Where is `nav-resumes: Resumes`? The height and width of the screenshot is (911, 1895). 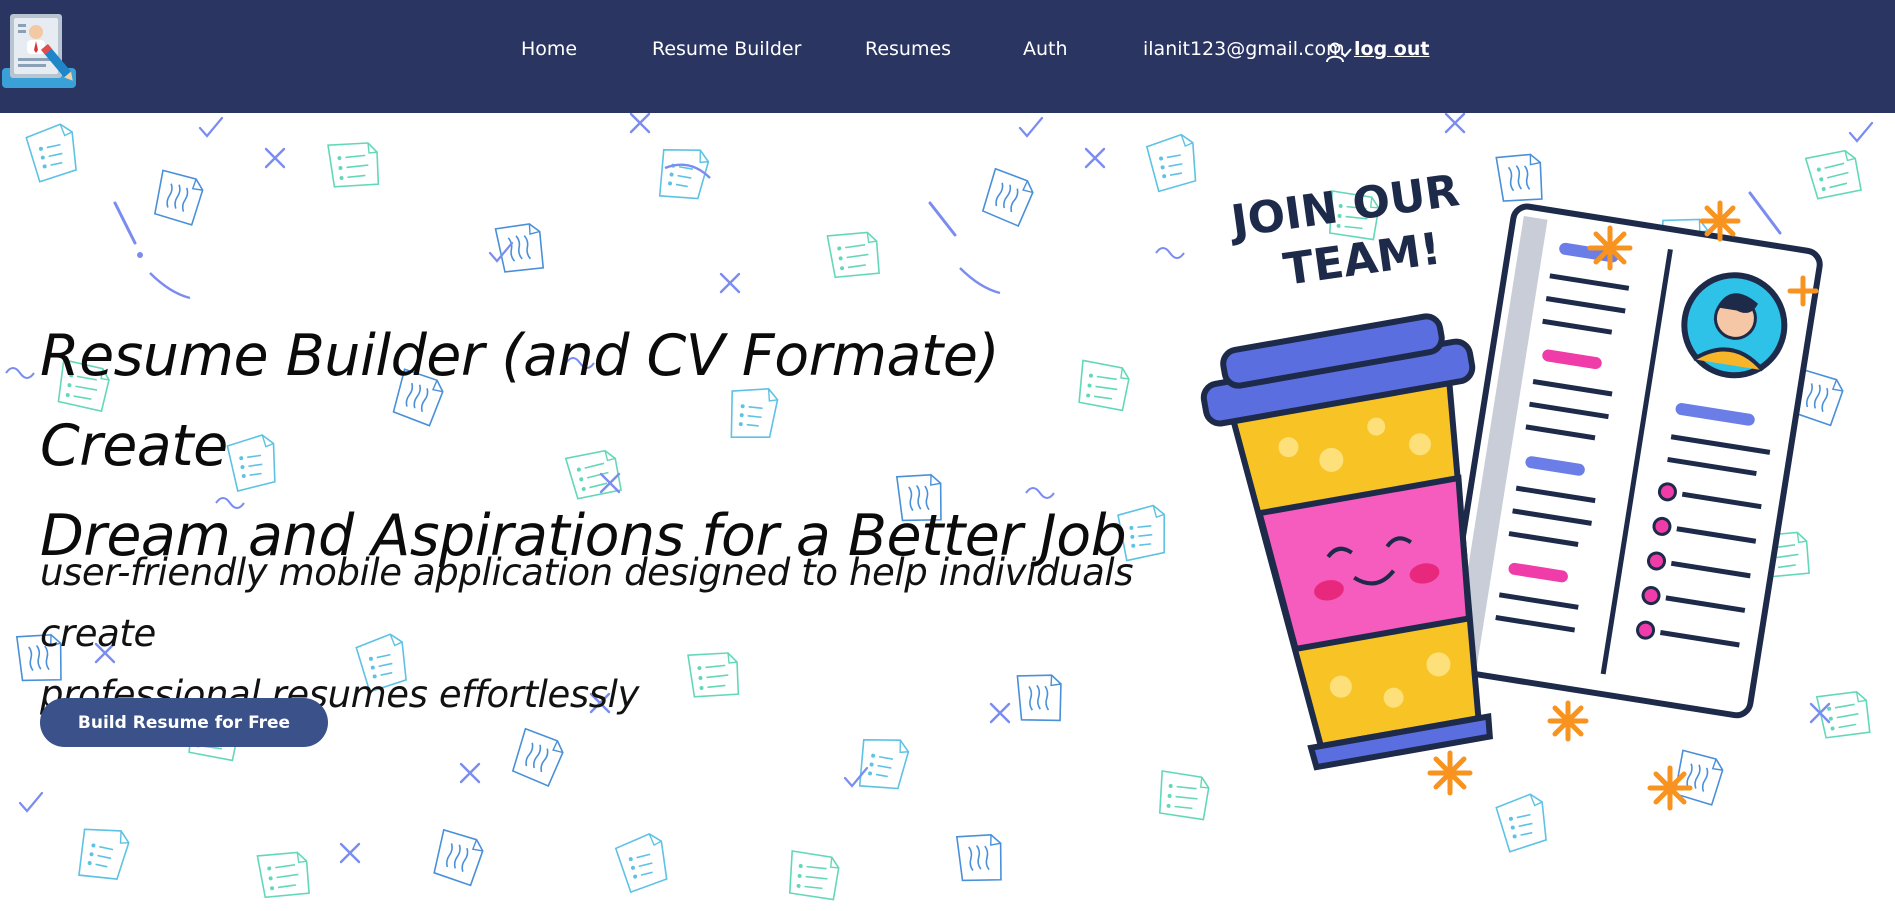 nav-resumes: Resumes is located at coordinates (908, 49).